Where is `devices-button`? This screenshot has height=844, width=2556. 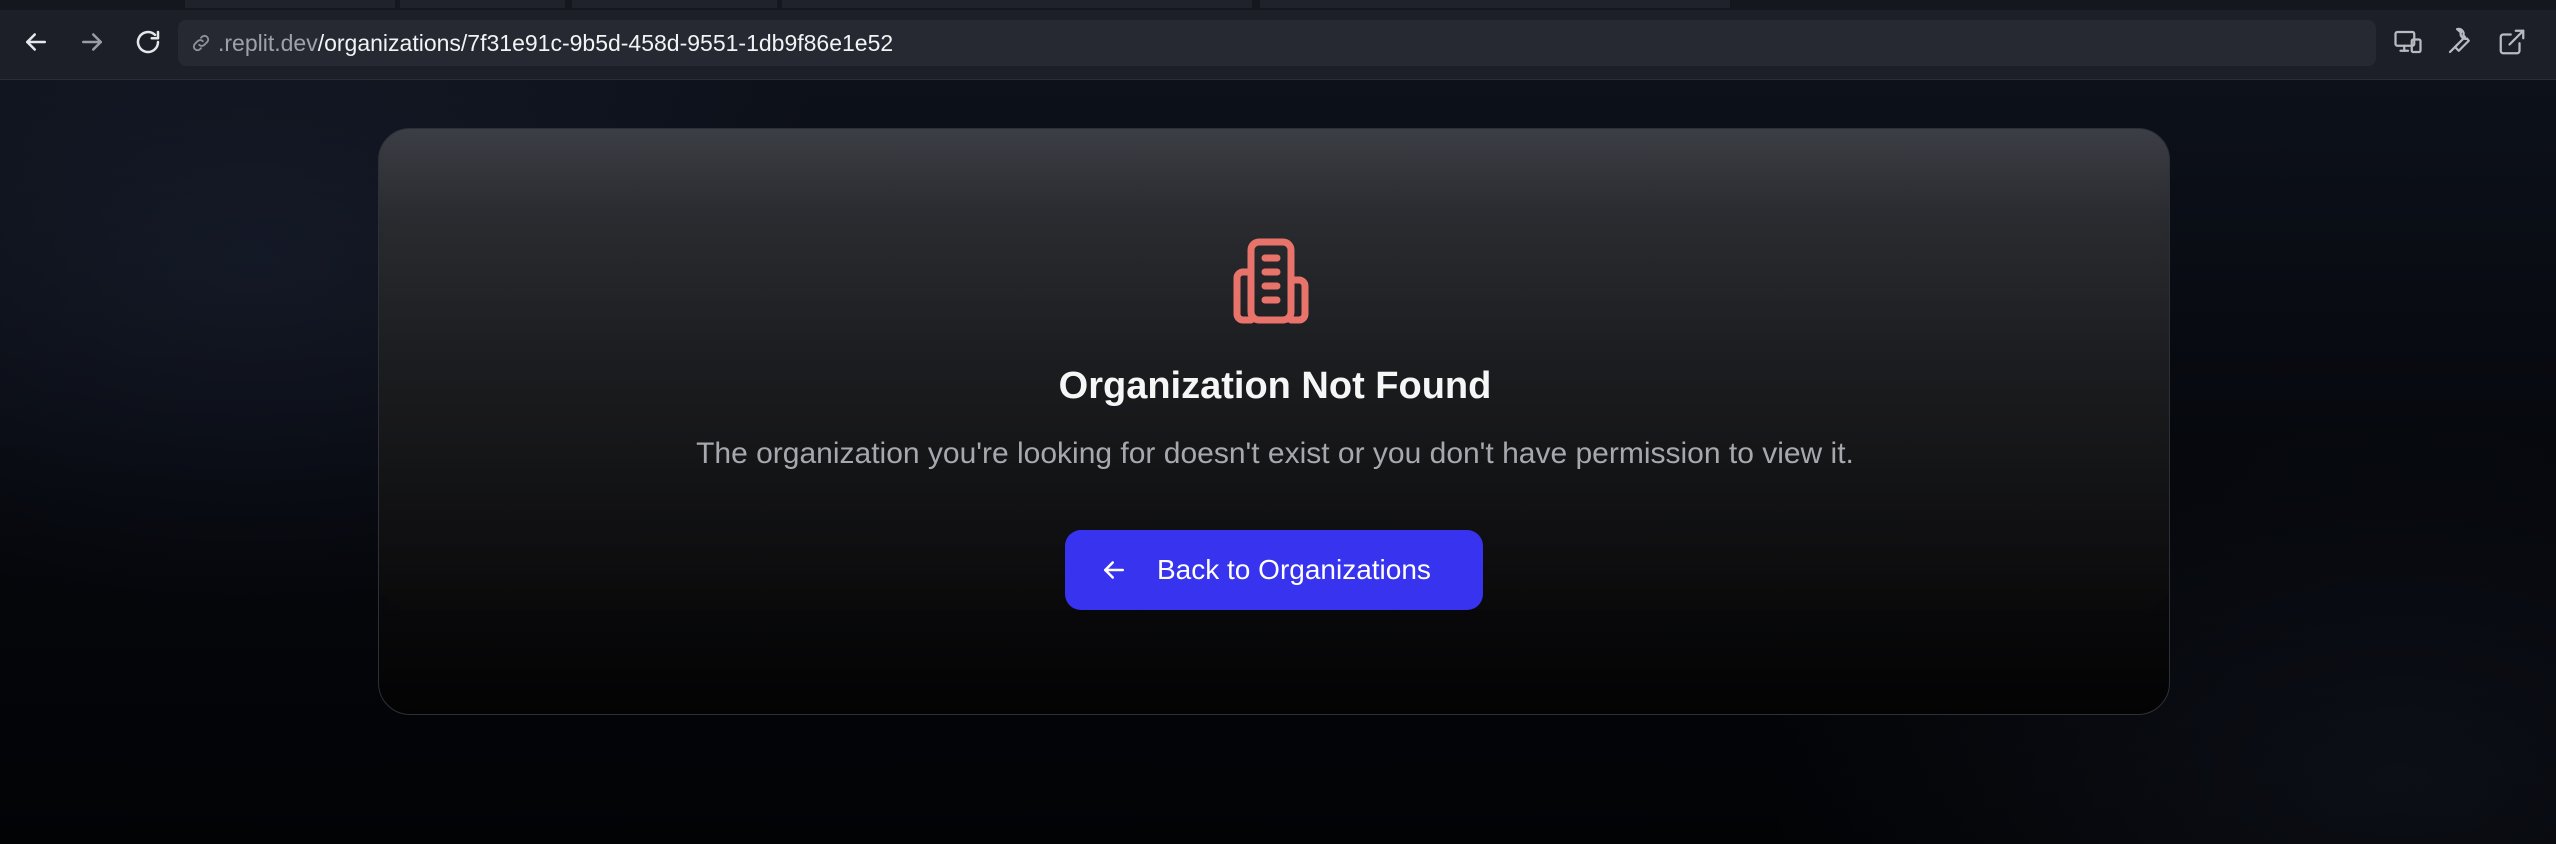 devices-button is located at coordinates (2408, 42).